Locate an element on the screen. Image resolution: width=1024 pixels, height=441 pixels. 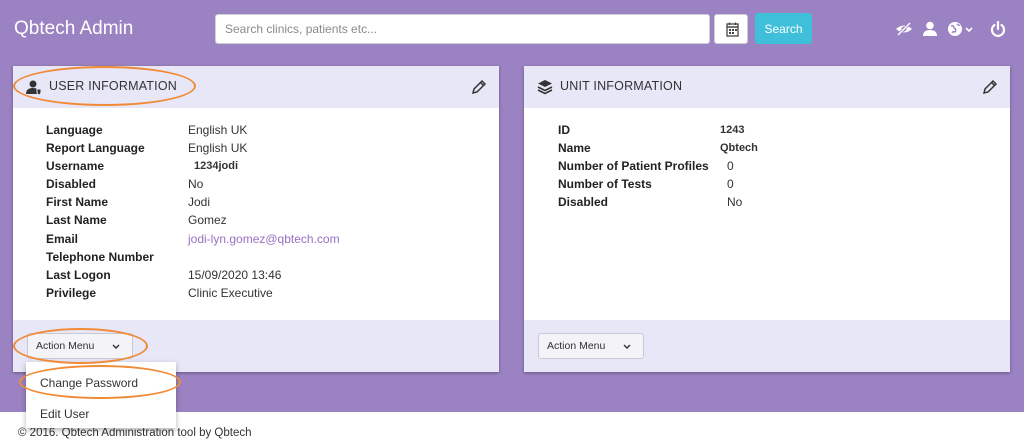
search-input is located at coordinates (462, 29).